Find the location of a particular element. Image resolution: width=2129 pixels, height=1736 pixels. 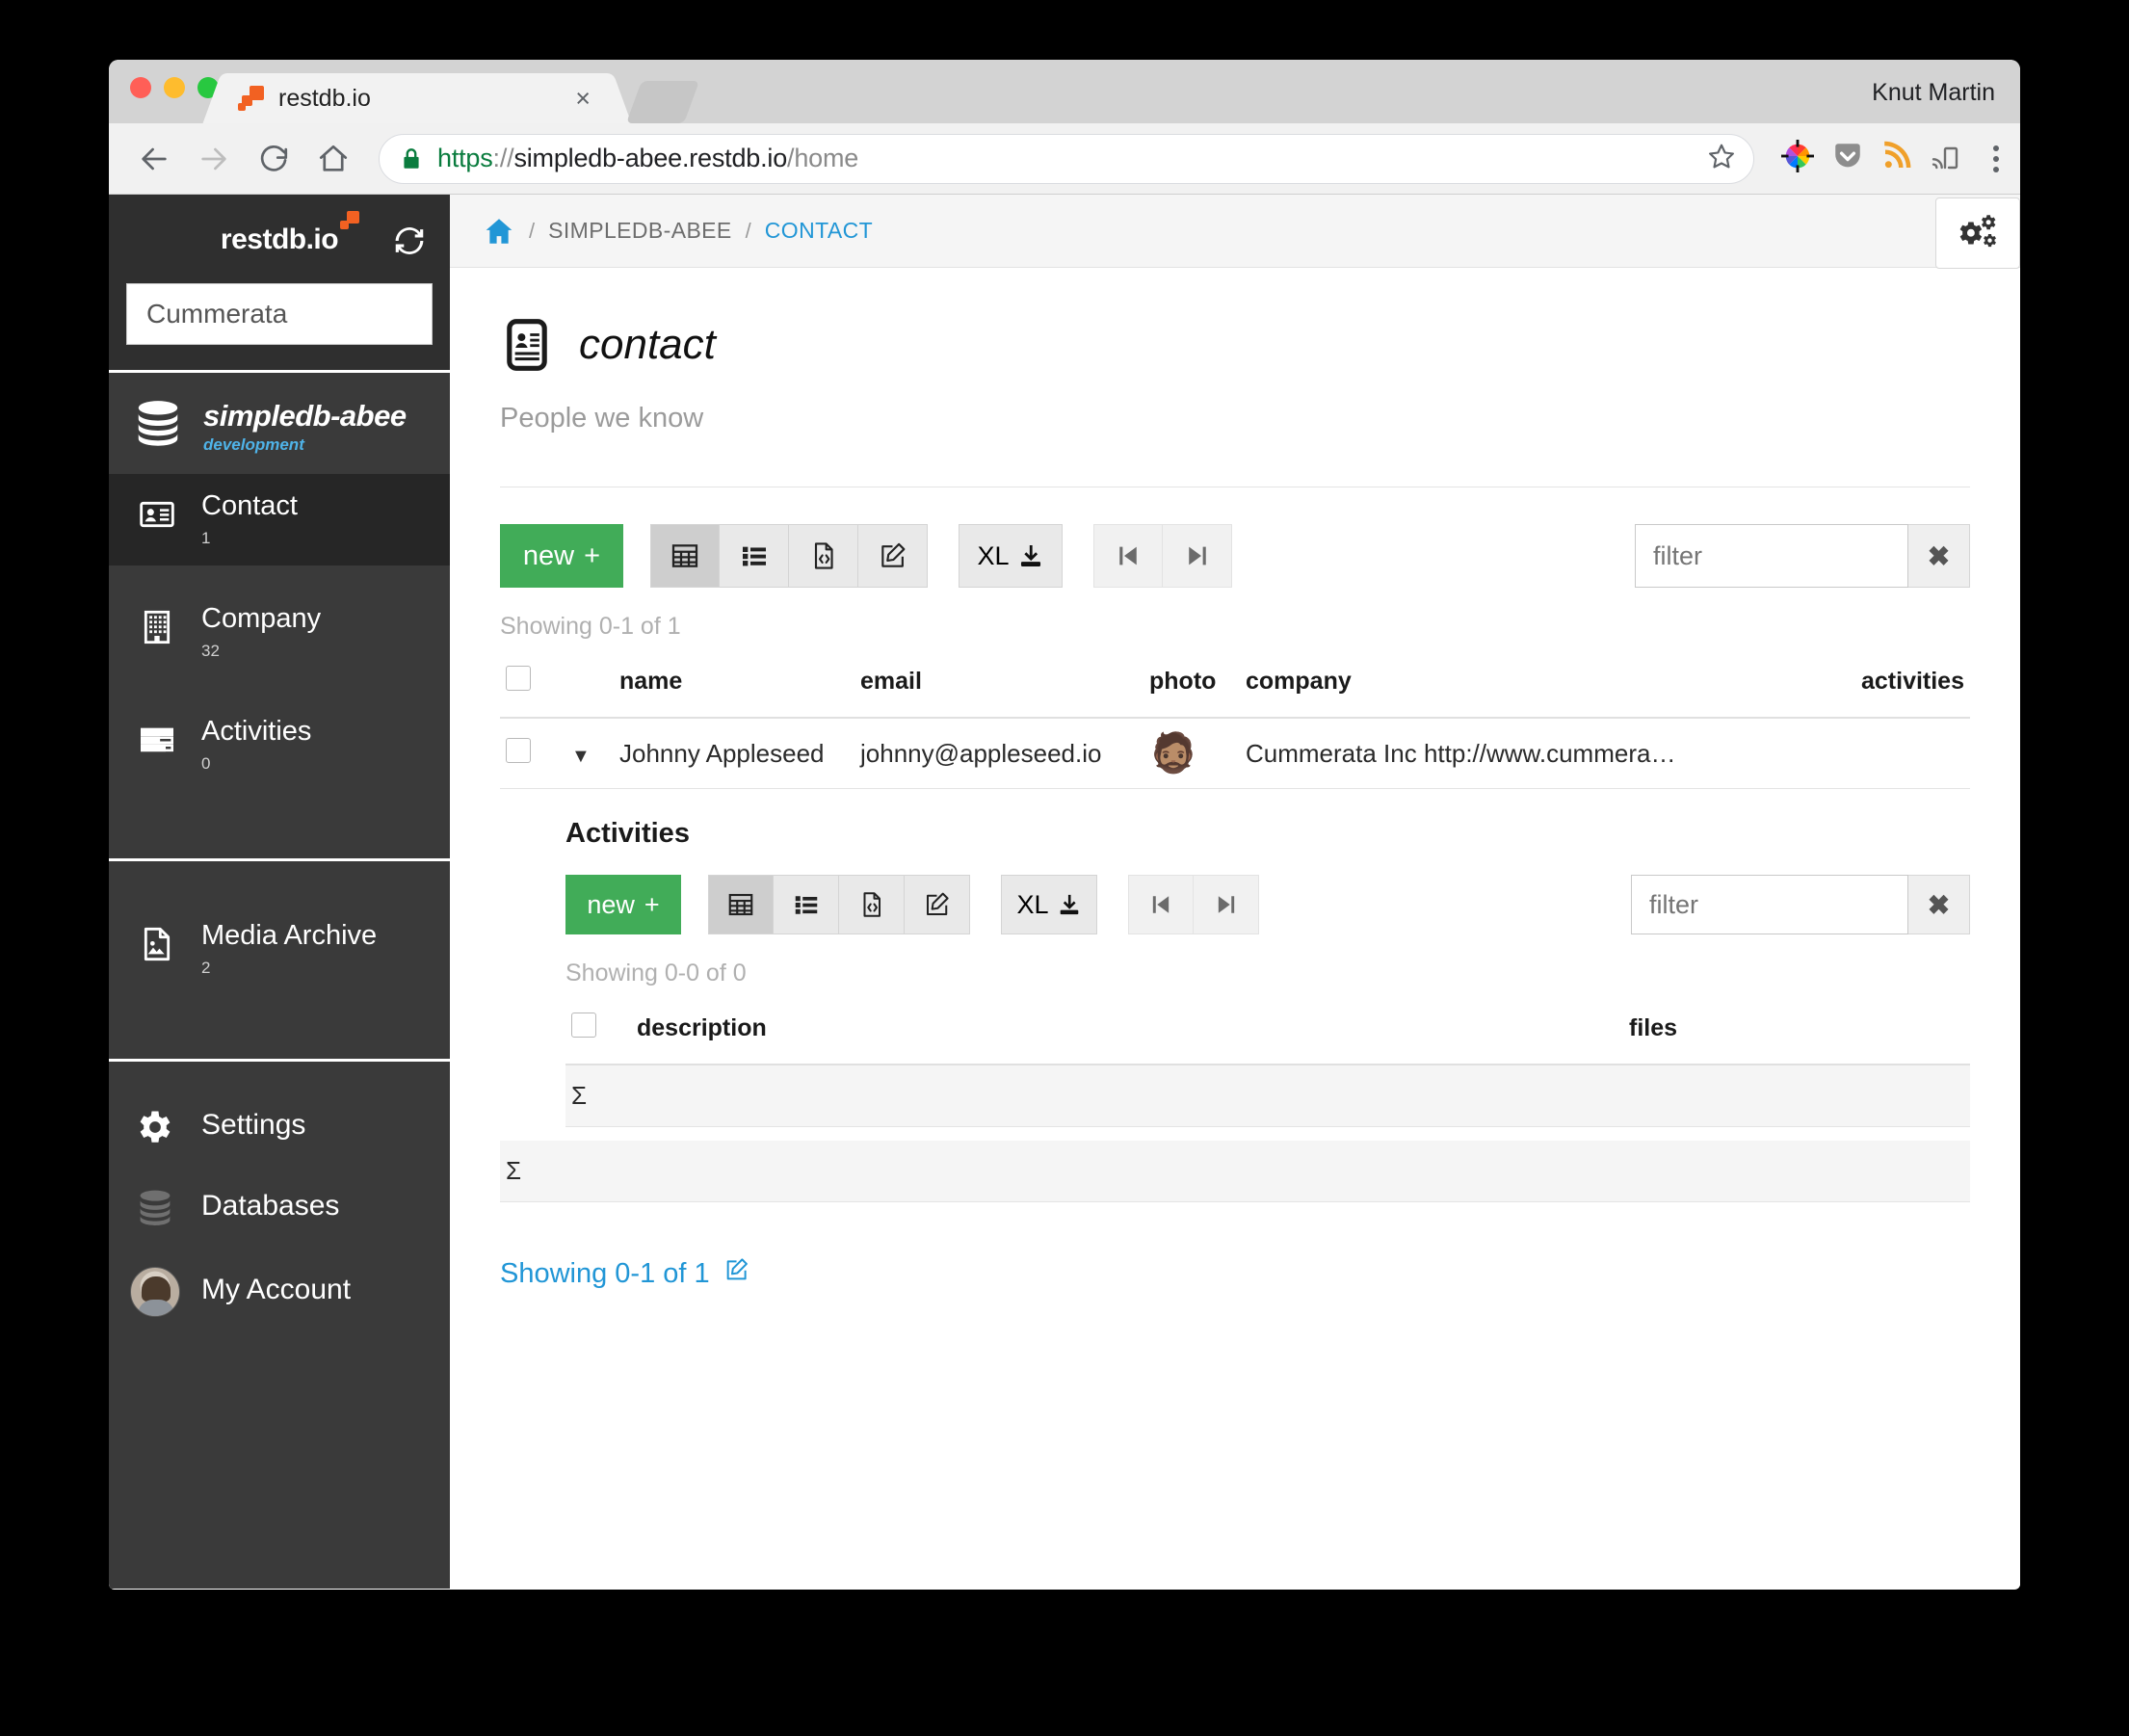

back-button is located at coordinates (154, 159).